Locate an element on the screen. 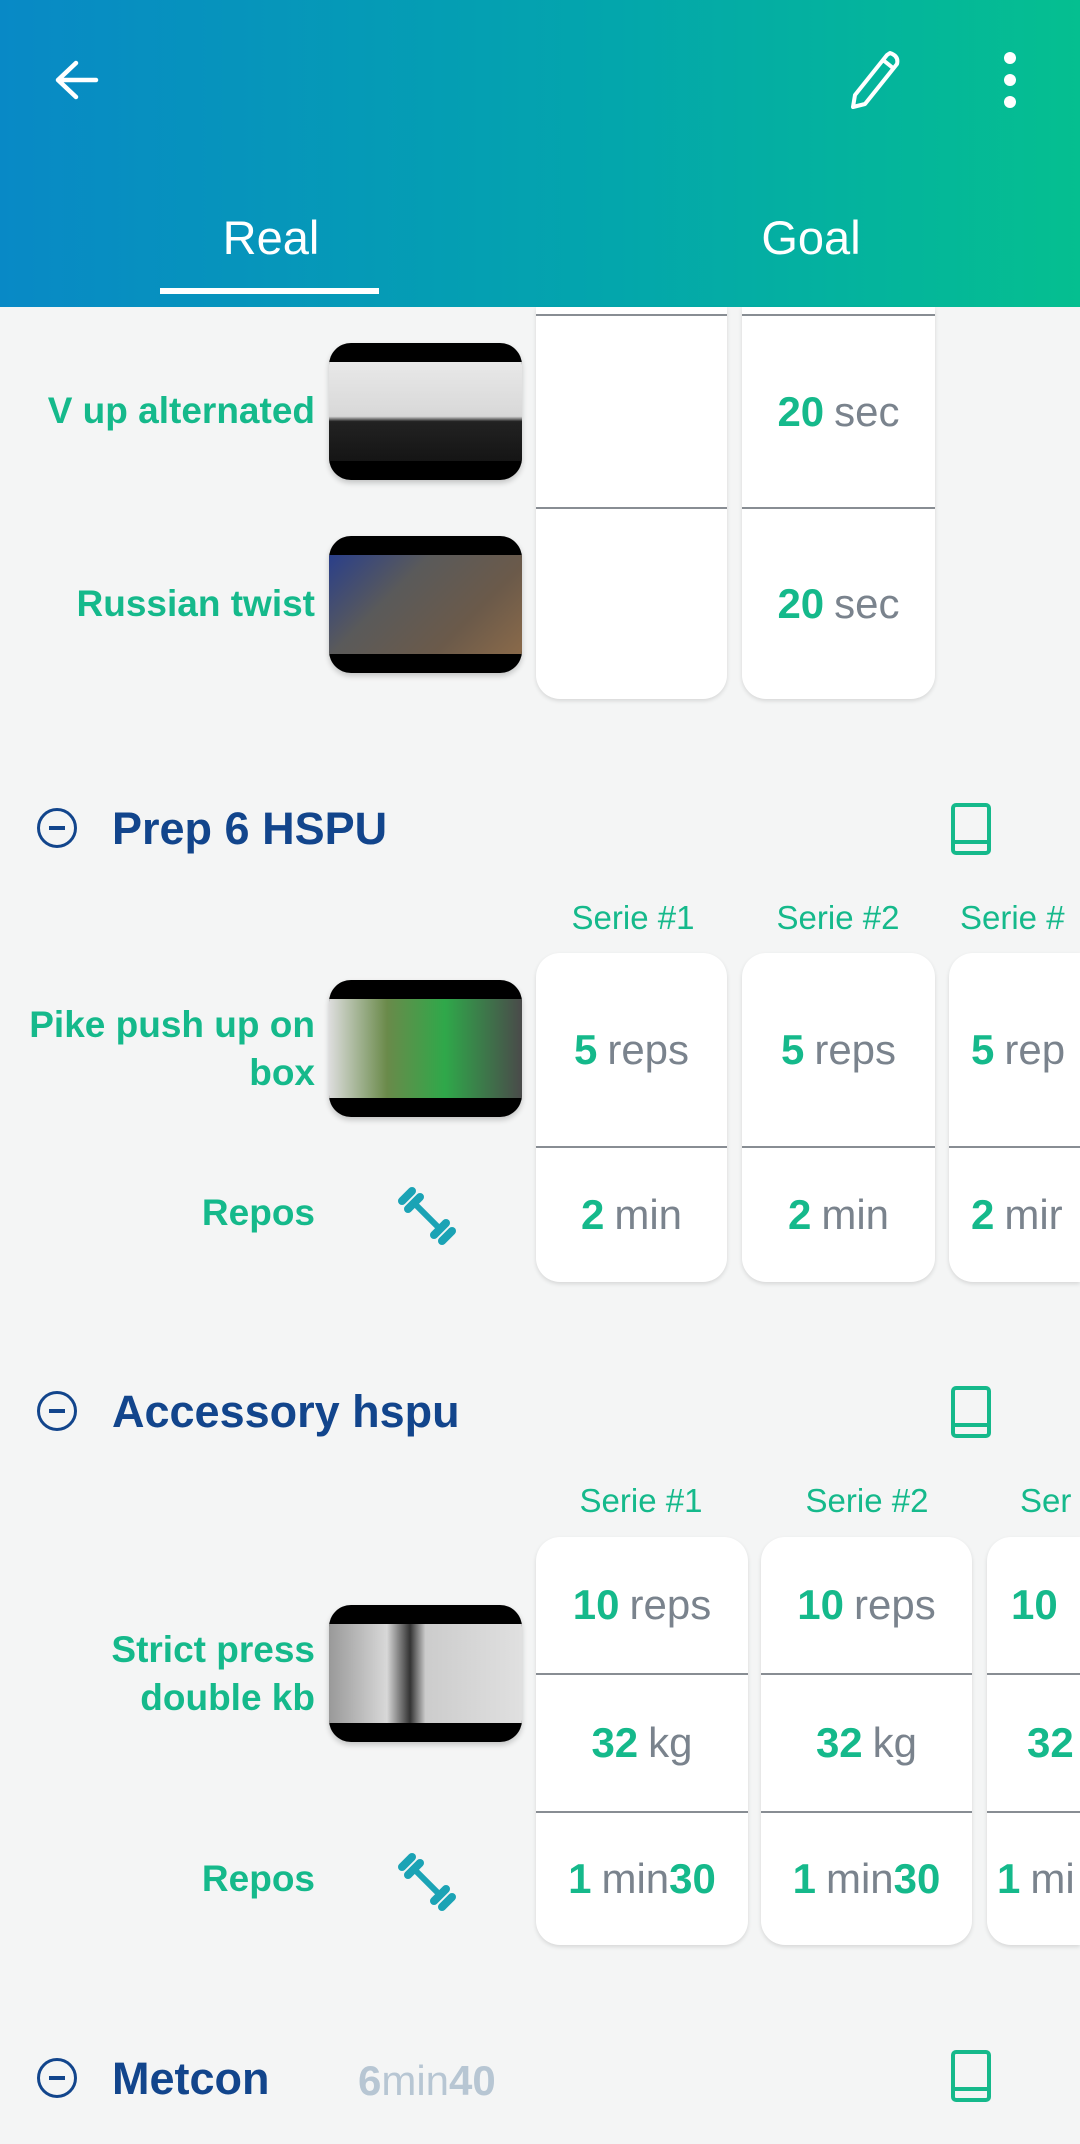 The width and height of the screenshot is (1080, 2144). series-card: 10 32 1 mi is located at coordinates (1033, 1741).